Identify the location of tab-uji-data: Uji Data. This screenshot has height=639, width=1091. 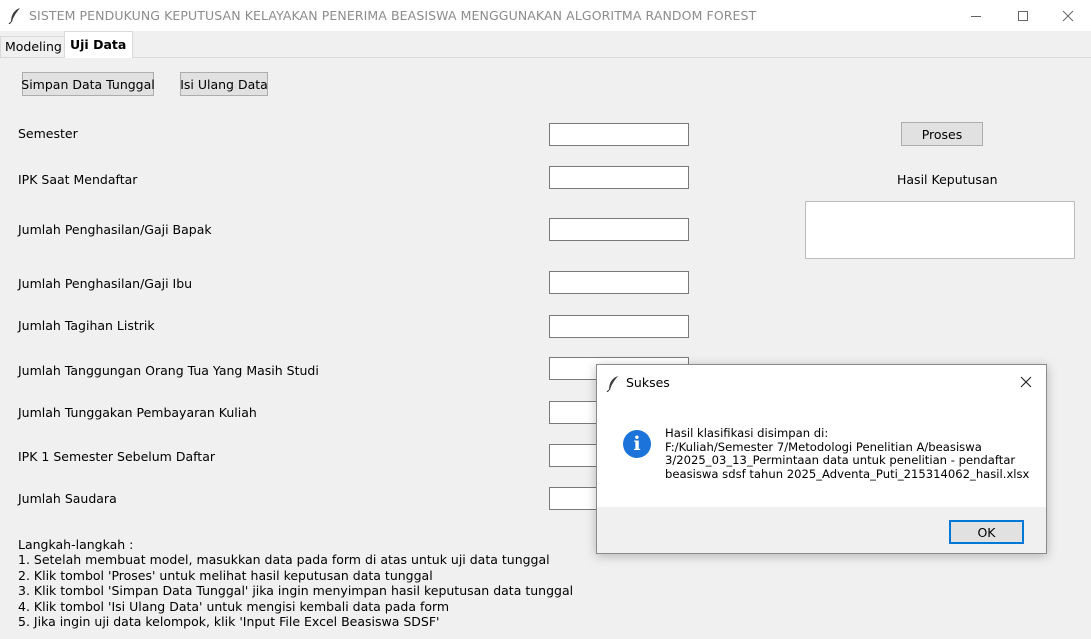
(99, 44).